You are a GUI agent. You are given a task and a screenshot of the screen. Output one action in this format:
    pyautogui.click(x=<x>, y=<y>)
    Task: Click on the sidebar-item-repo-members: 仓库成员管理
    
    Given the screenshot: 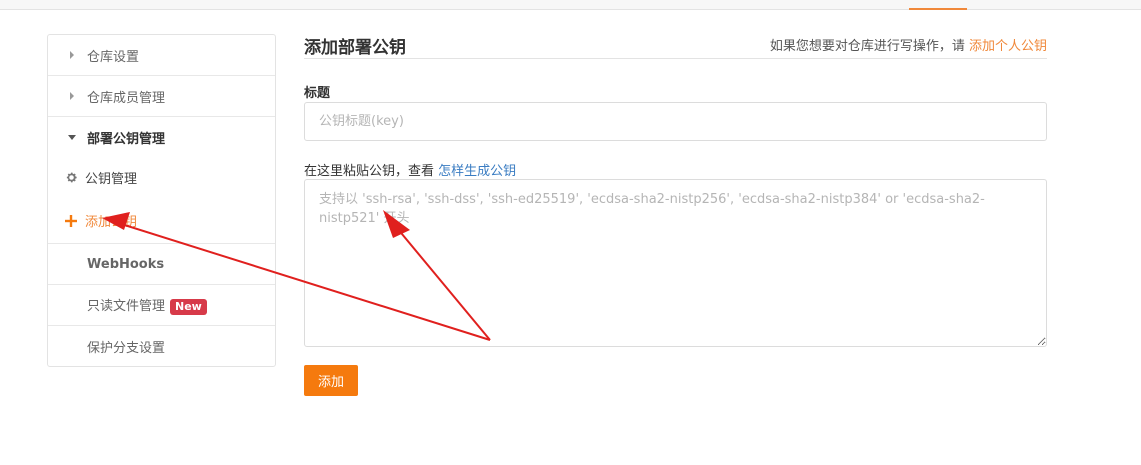 What is the action you would take?
    pyautogui.click(x=161, y=96)
    